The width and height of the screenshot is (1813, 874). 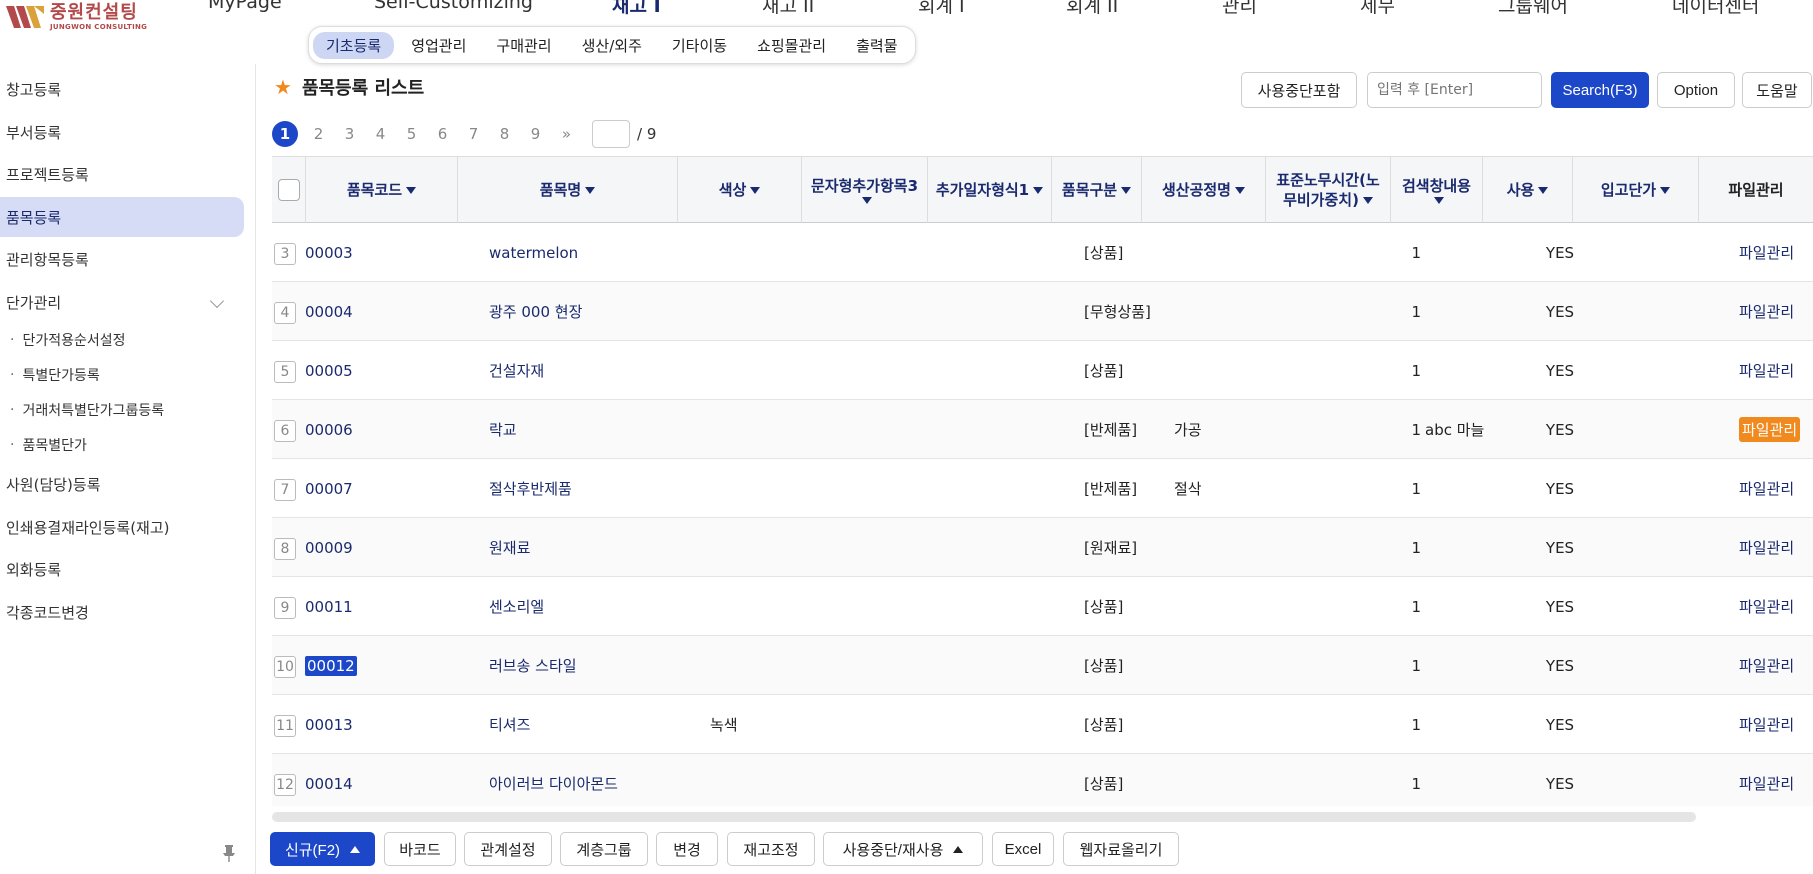 I want to click on sidebar-item-warehouse: 창고등록, so click(x=122, y=89).